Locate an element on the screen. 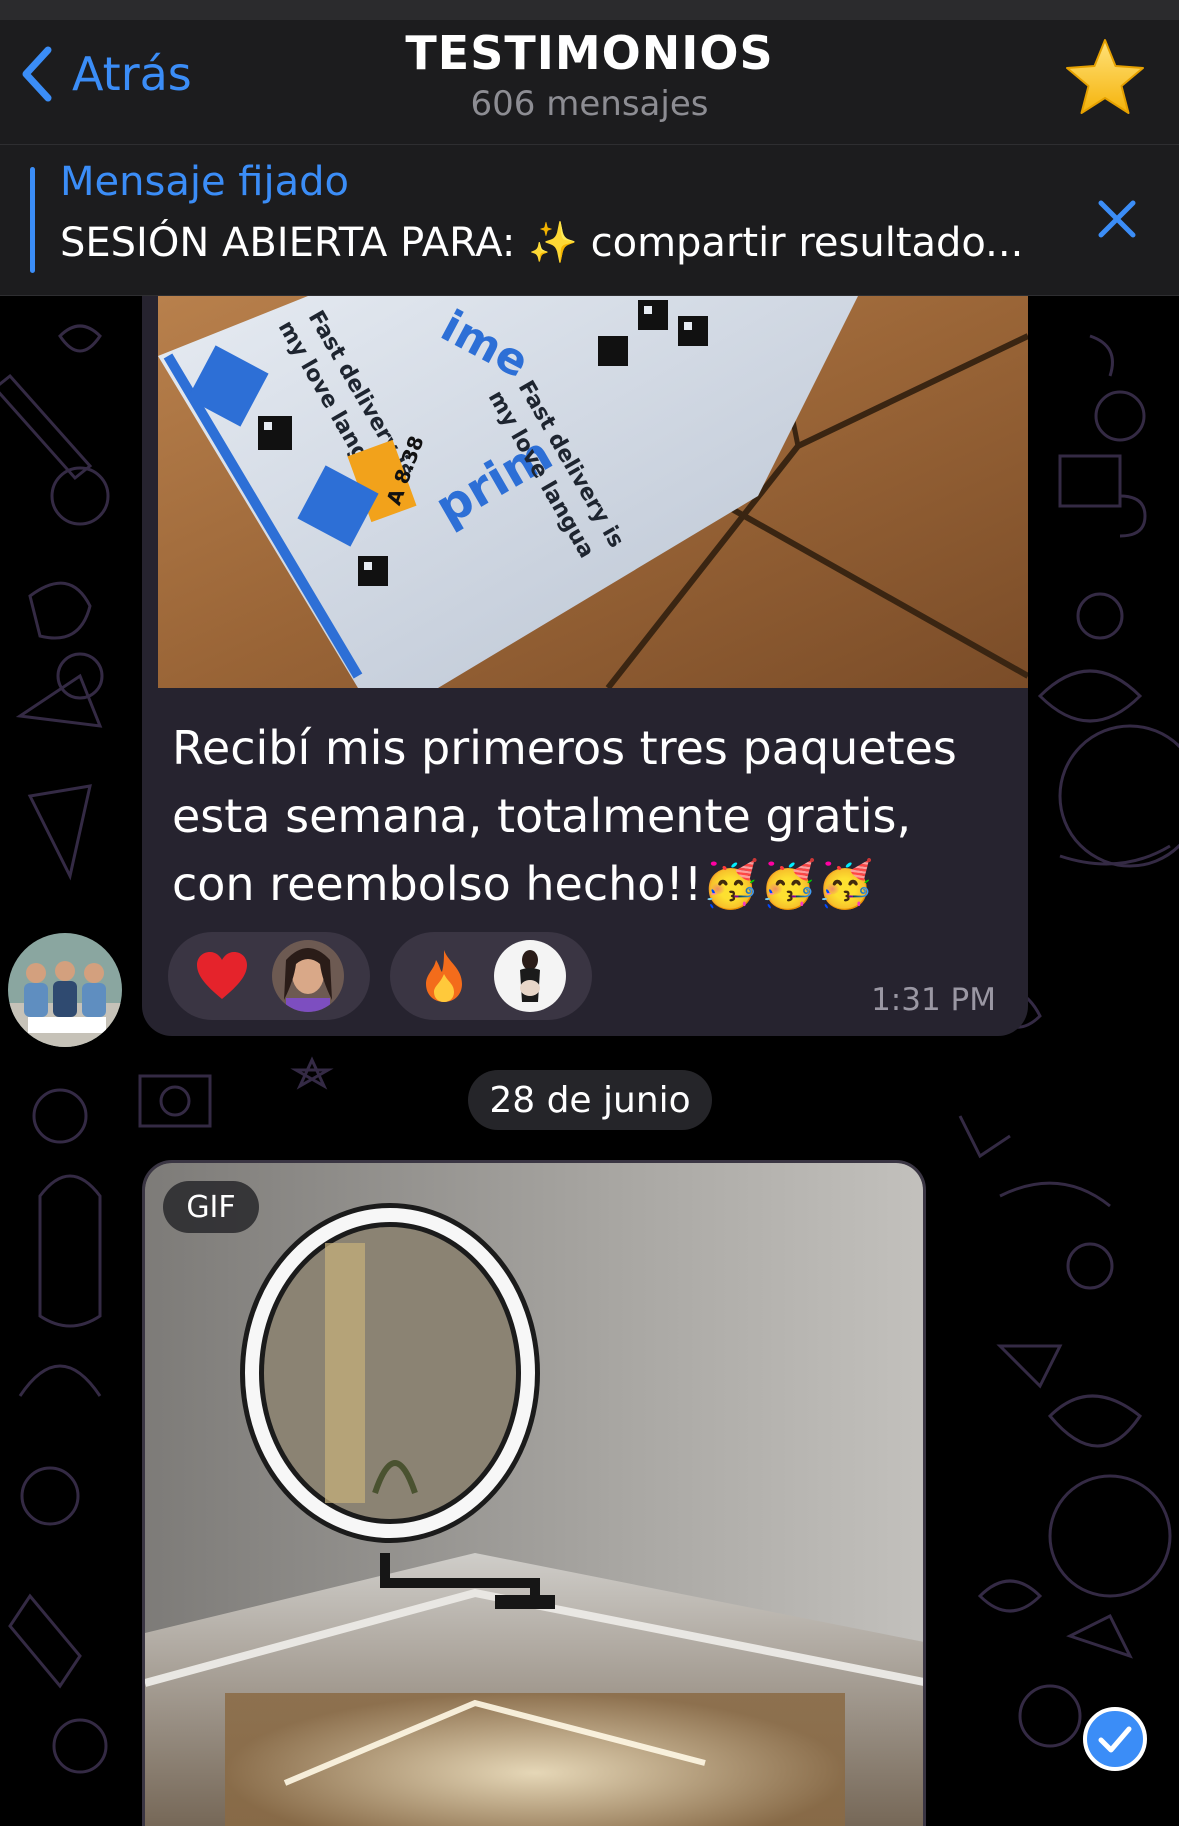 Image resolution: width=1179 pixels, height=1826 pixels. close-icon is located at coordinates (1117, 219).